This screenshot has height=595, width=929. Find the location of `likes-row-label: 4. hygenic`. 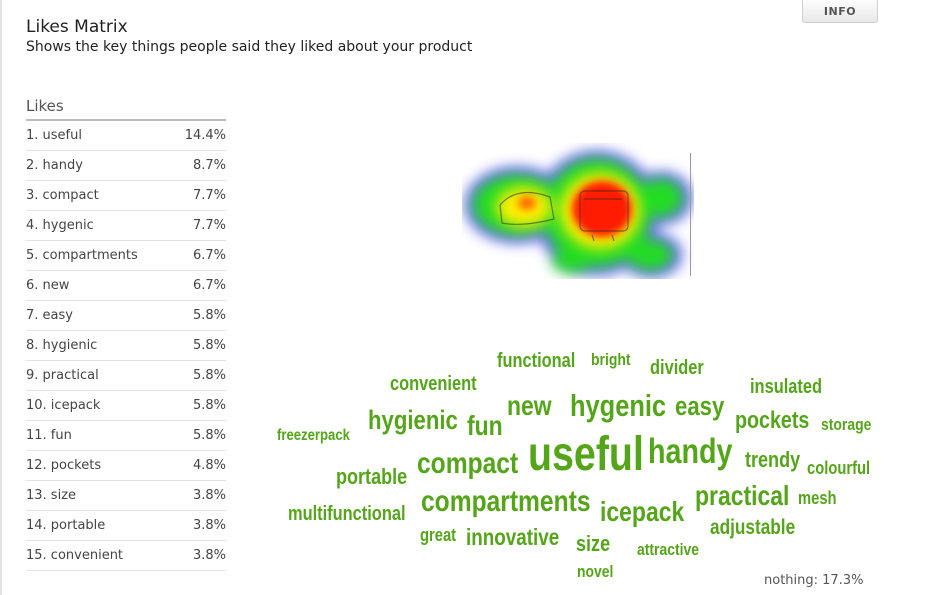

likes-row-label: 4. hygenic is located at coordinates (60, 225).